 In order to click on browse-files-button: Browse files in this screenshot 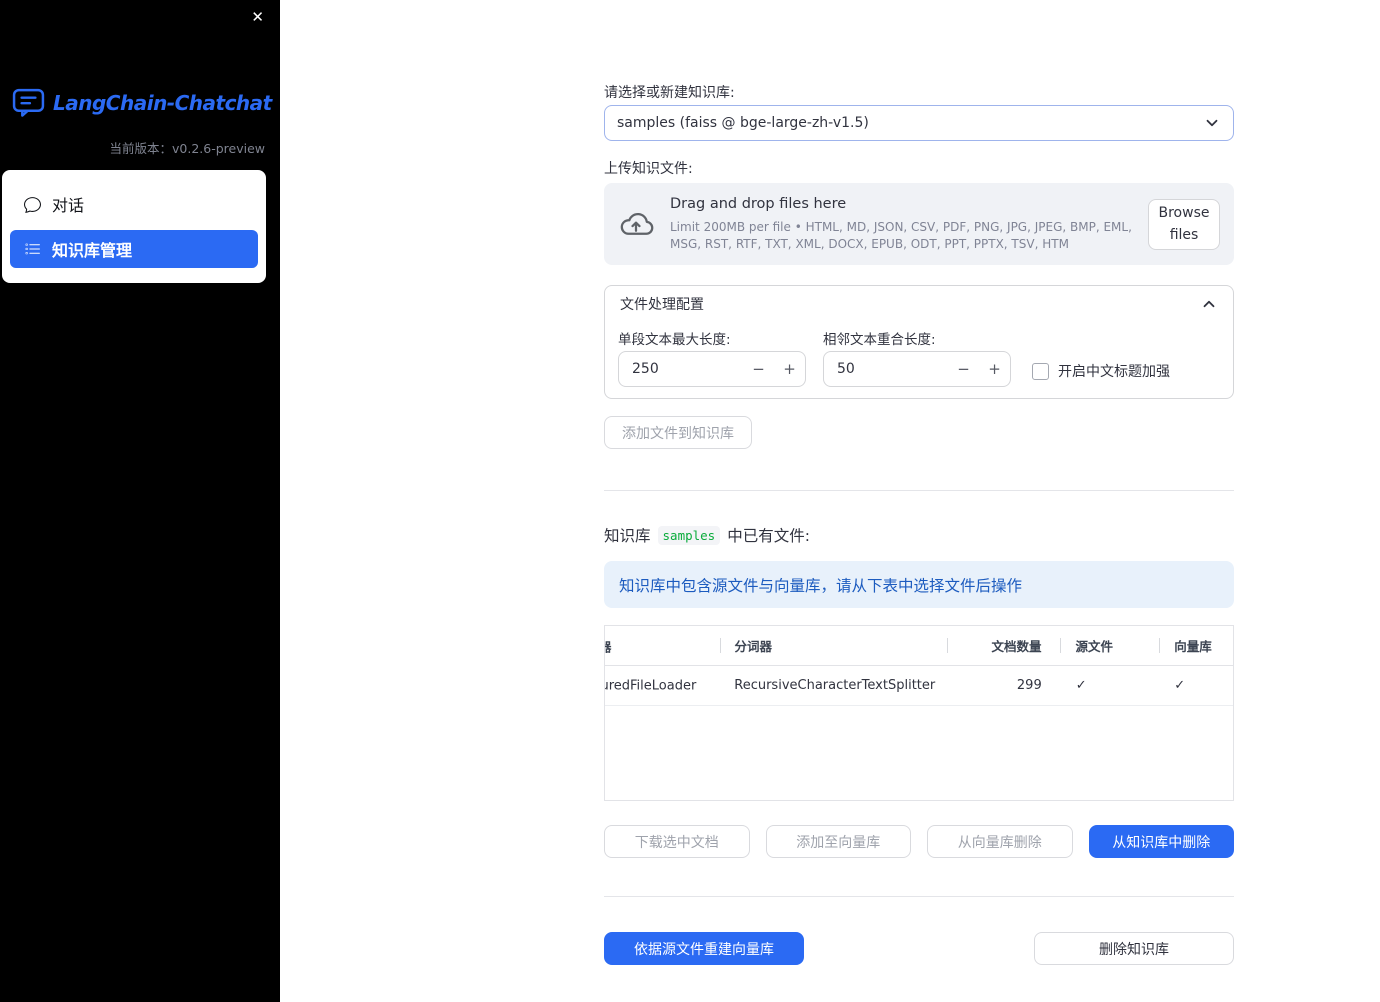, I will do `click(1184, 224)`.